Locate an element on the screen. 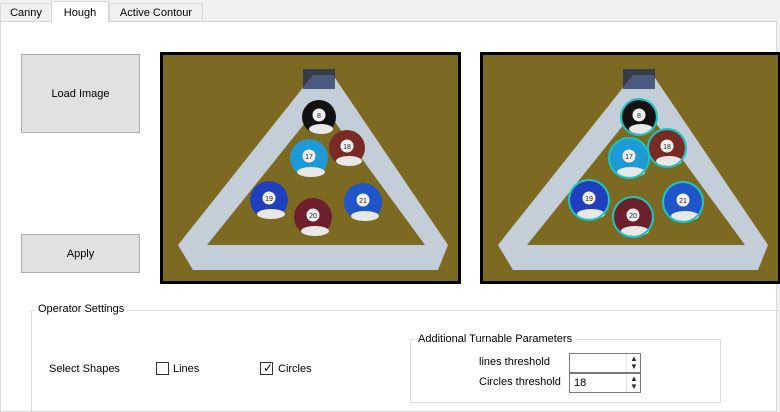 This screenshot has width=780, height=412. circles-checkbox: ✓ is located at coordinates (266, 368).